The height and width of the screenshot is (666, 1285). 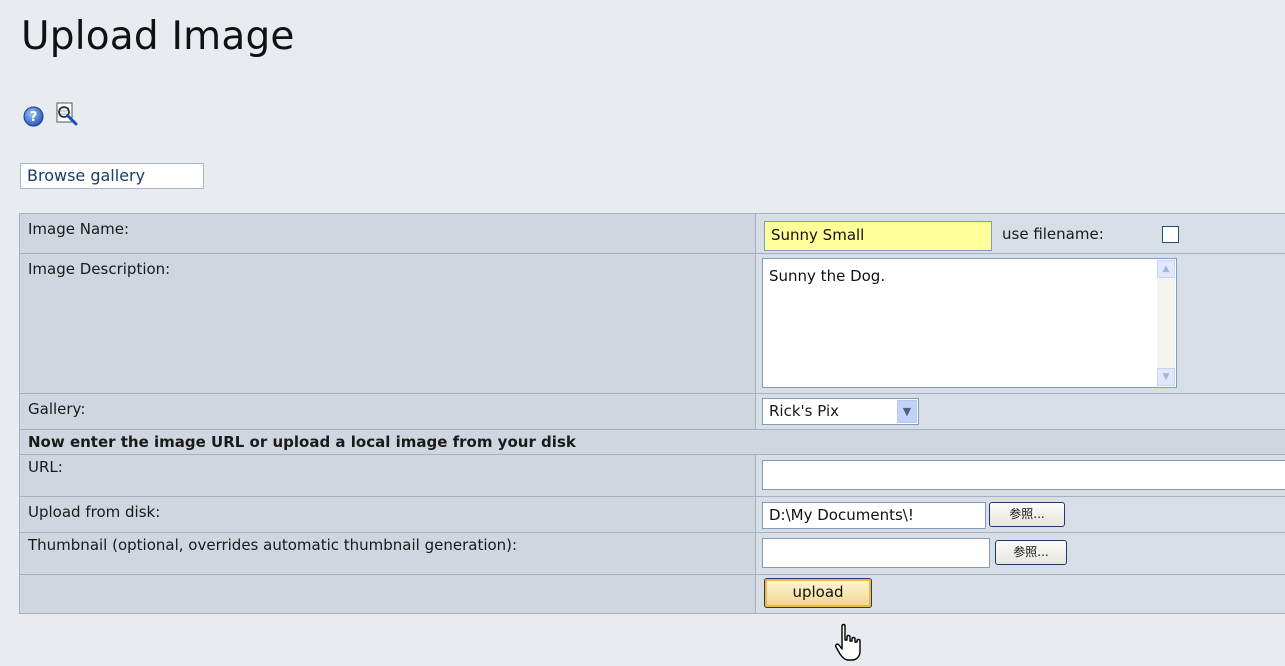 What do you see at coordinates (1020, 411) in the screenshot?
I see `gallery-cell: Rick's Pix ▼` at bounding box center [1020, 411].